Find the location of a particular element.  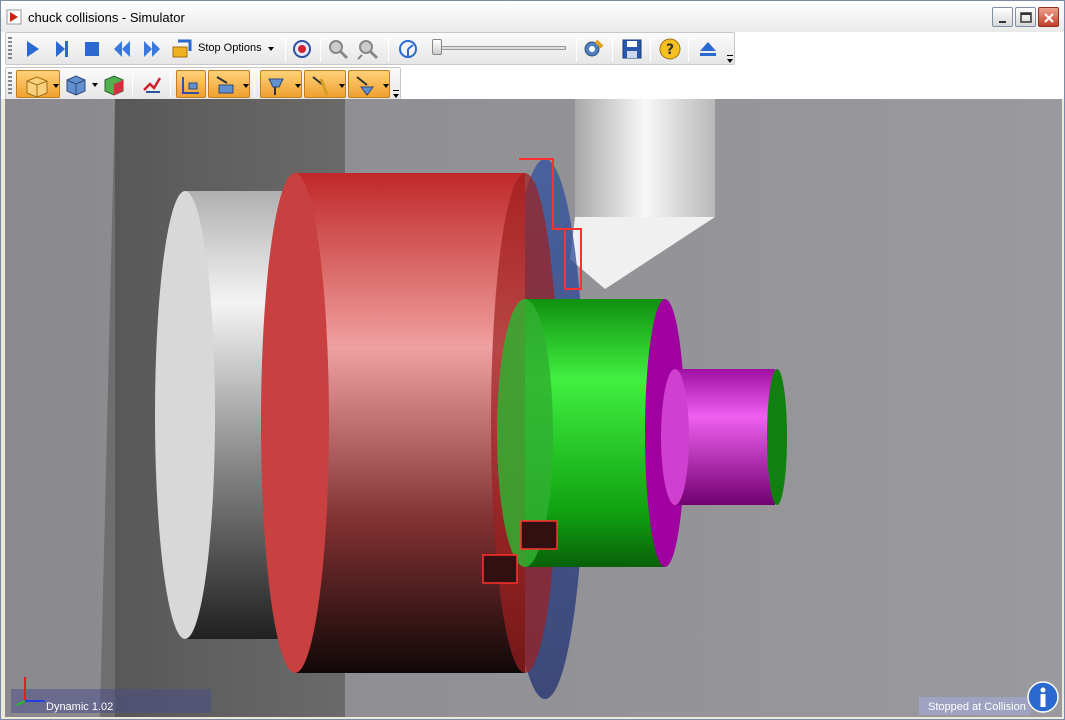

rewind-button is located at coordinates (122, 49).